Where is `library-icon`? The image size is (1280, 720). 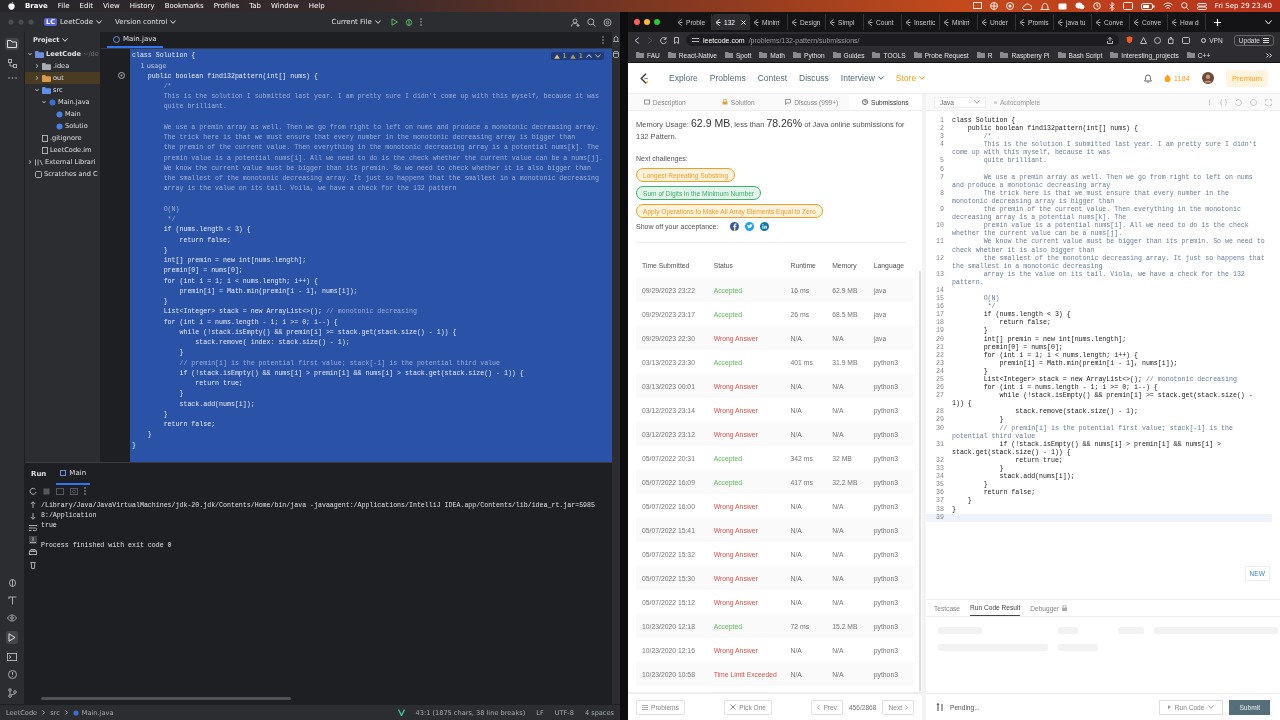 library-icon is located at coordinates (39, 162).